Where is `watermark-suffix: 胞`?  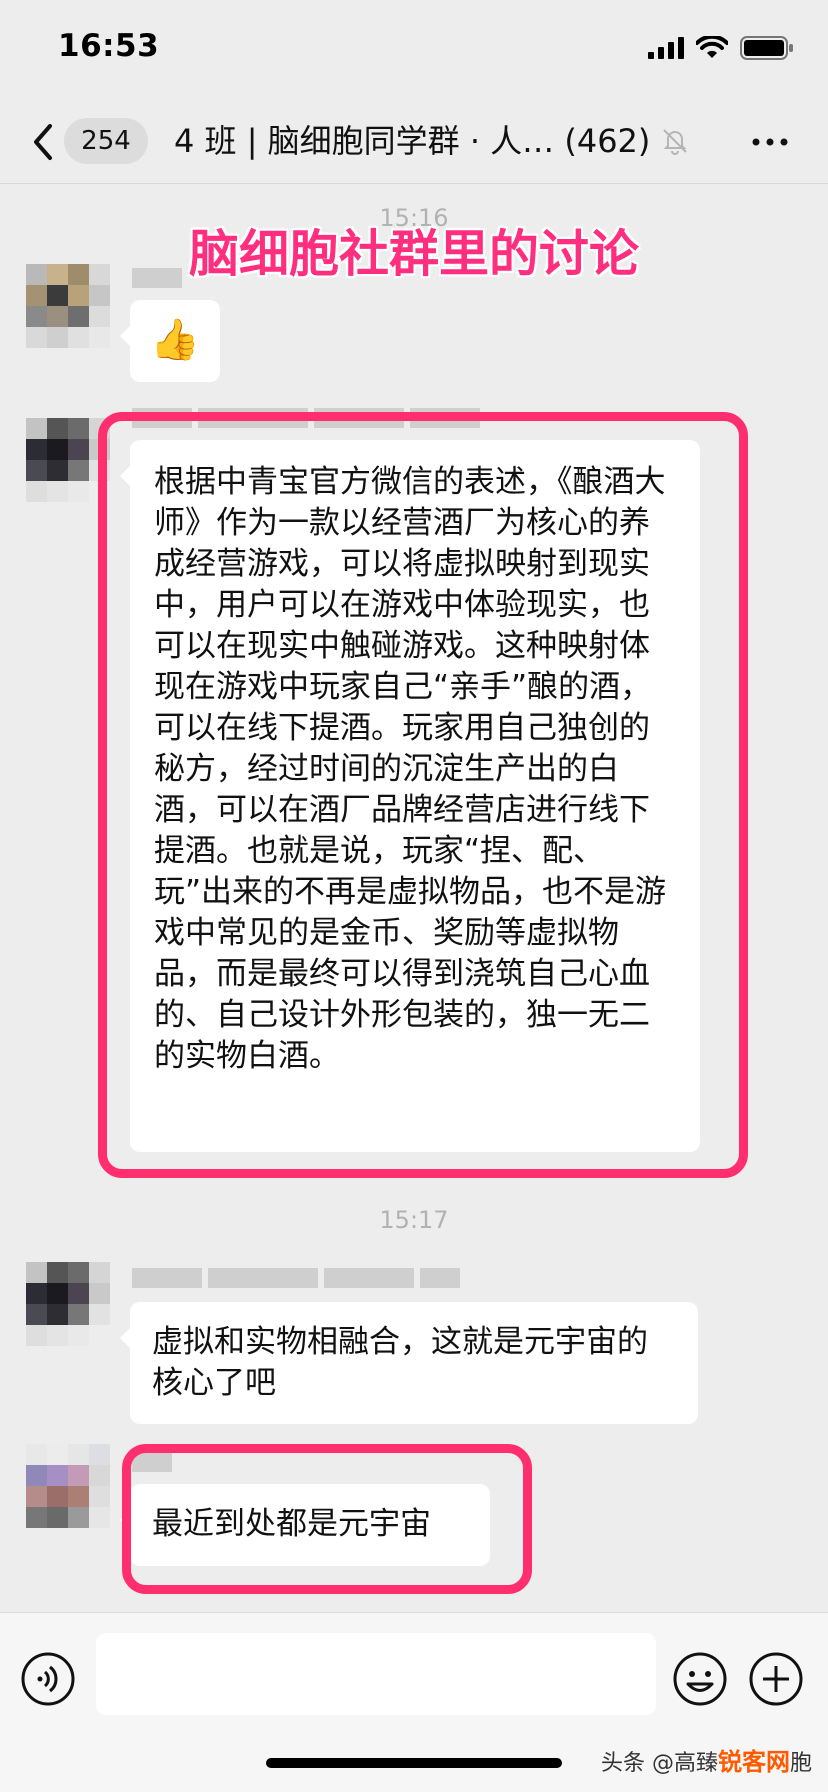
watermark-suffix: 胞 is located at coordinates (800, 1763).